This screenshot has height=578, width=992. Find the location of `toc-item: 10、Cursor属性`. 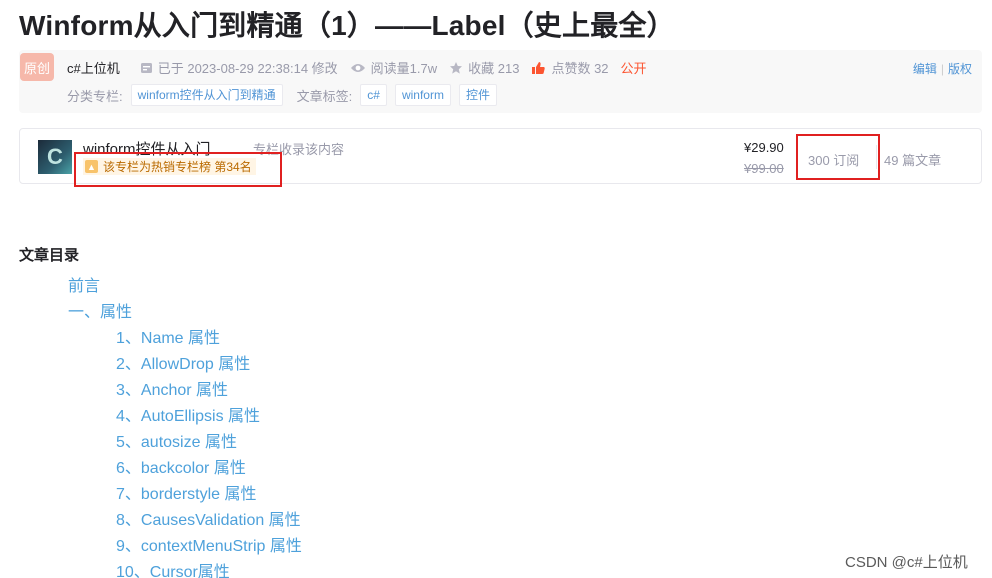

toc-item: 10、Cursor属性 is located at coordinates (173, 568).